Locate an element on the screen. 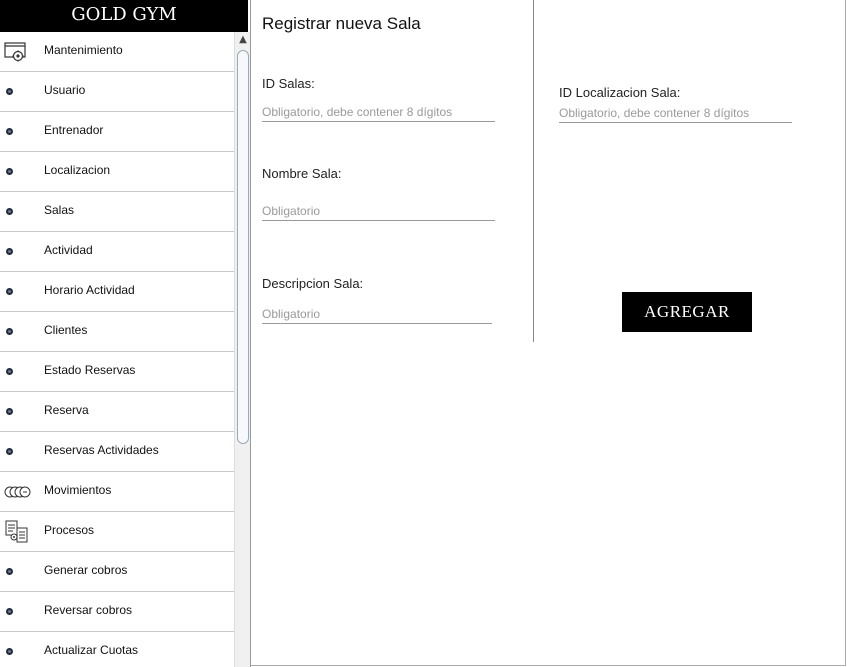 The height and width of the screenshot is (667, 847). sidebar-item-label: Procesos is located at coordinates (69, 530).